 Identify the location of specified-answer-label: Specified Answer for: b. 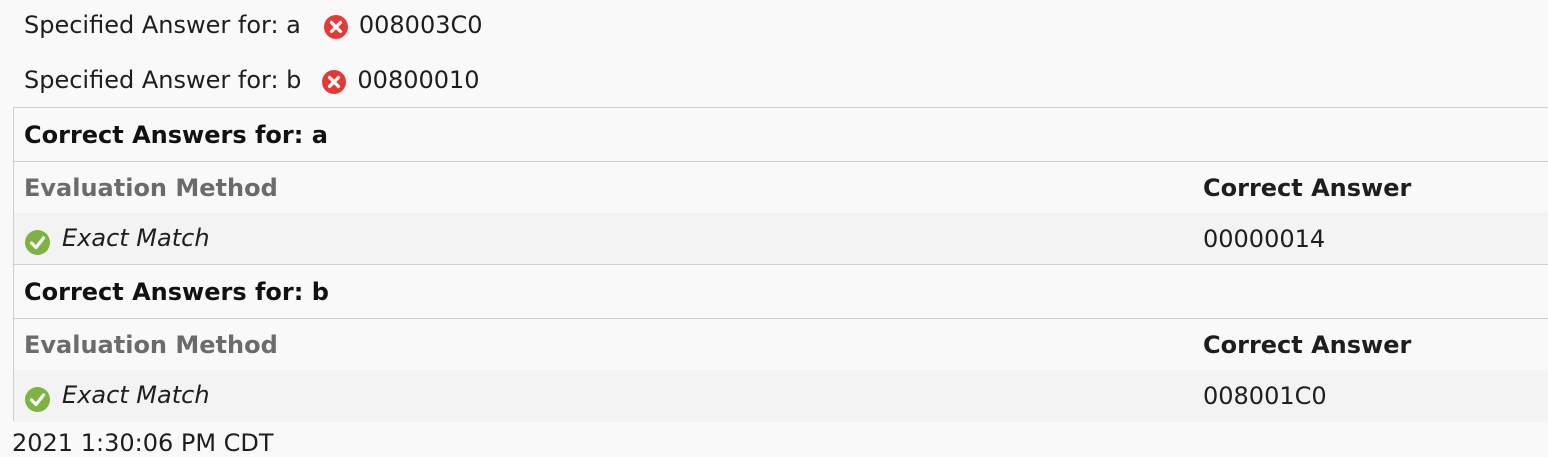
(163, 80).